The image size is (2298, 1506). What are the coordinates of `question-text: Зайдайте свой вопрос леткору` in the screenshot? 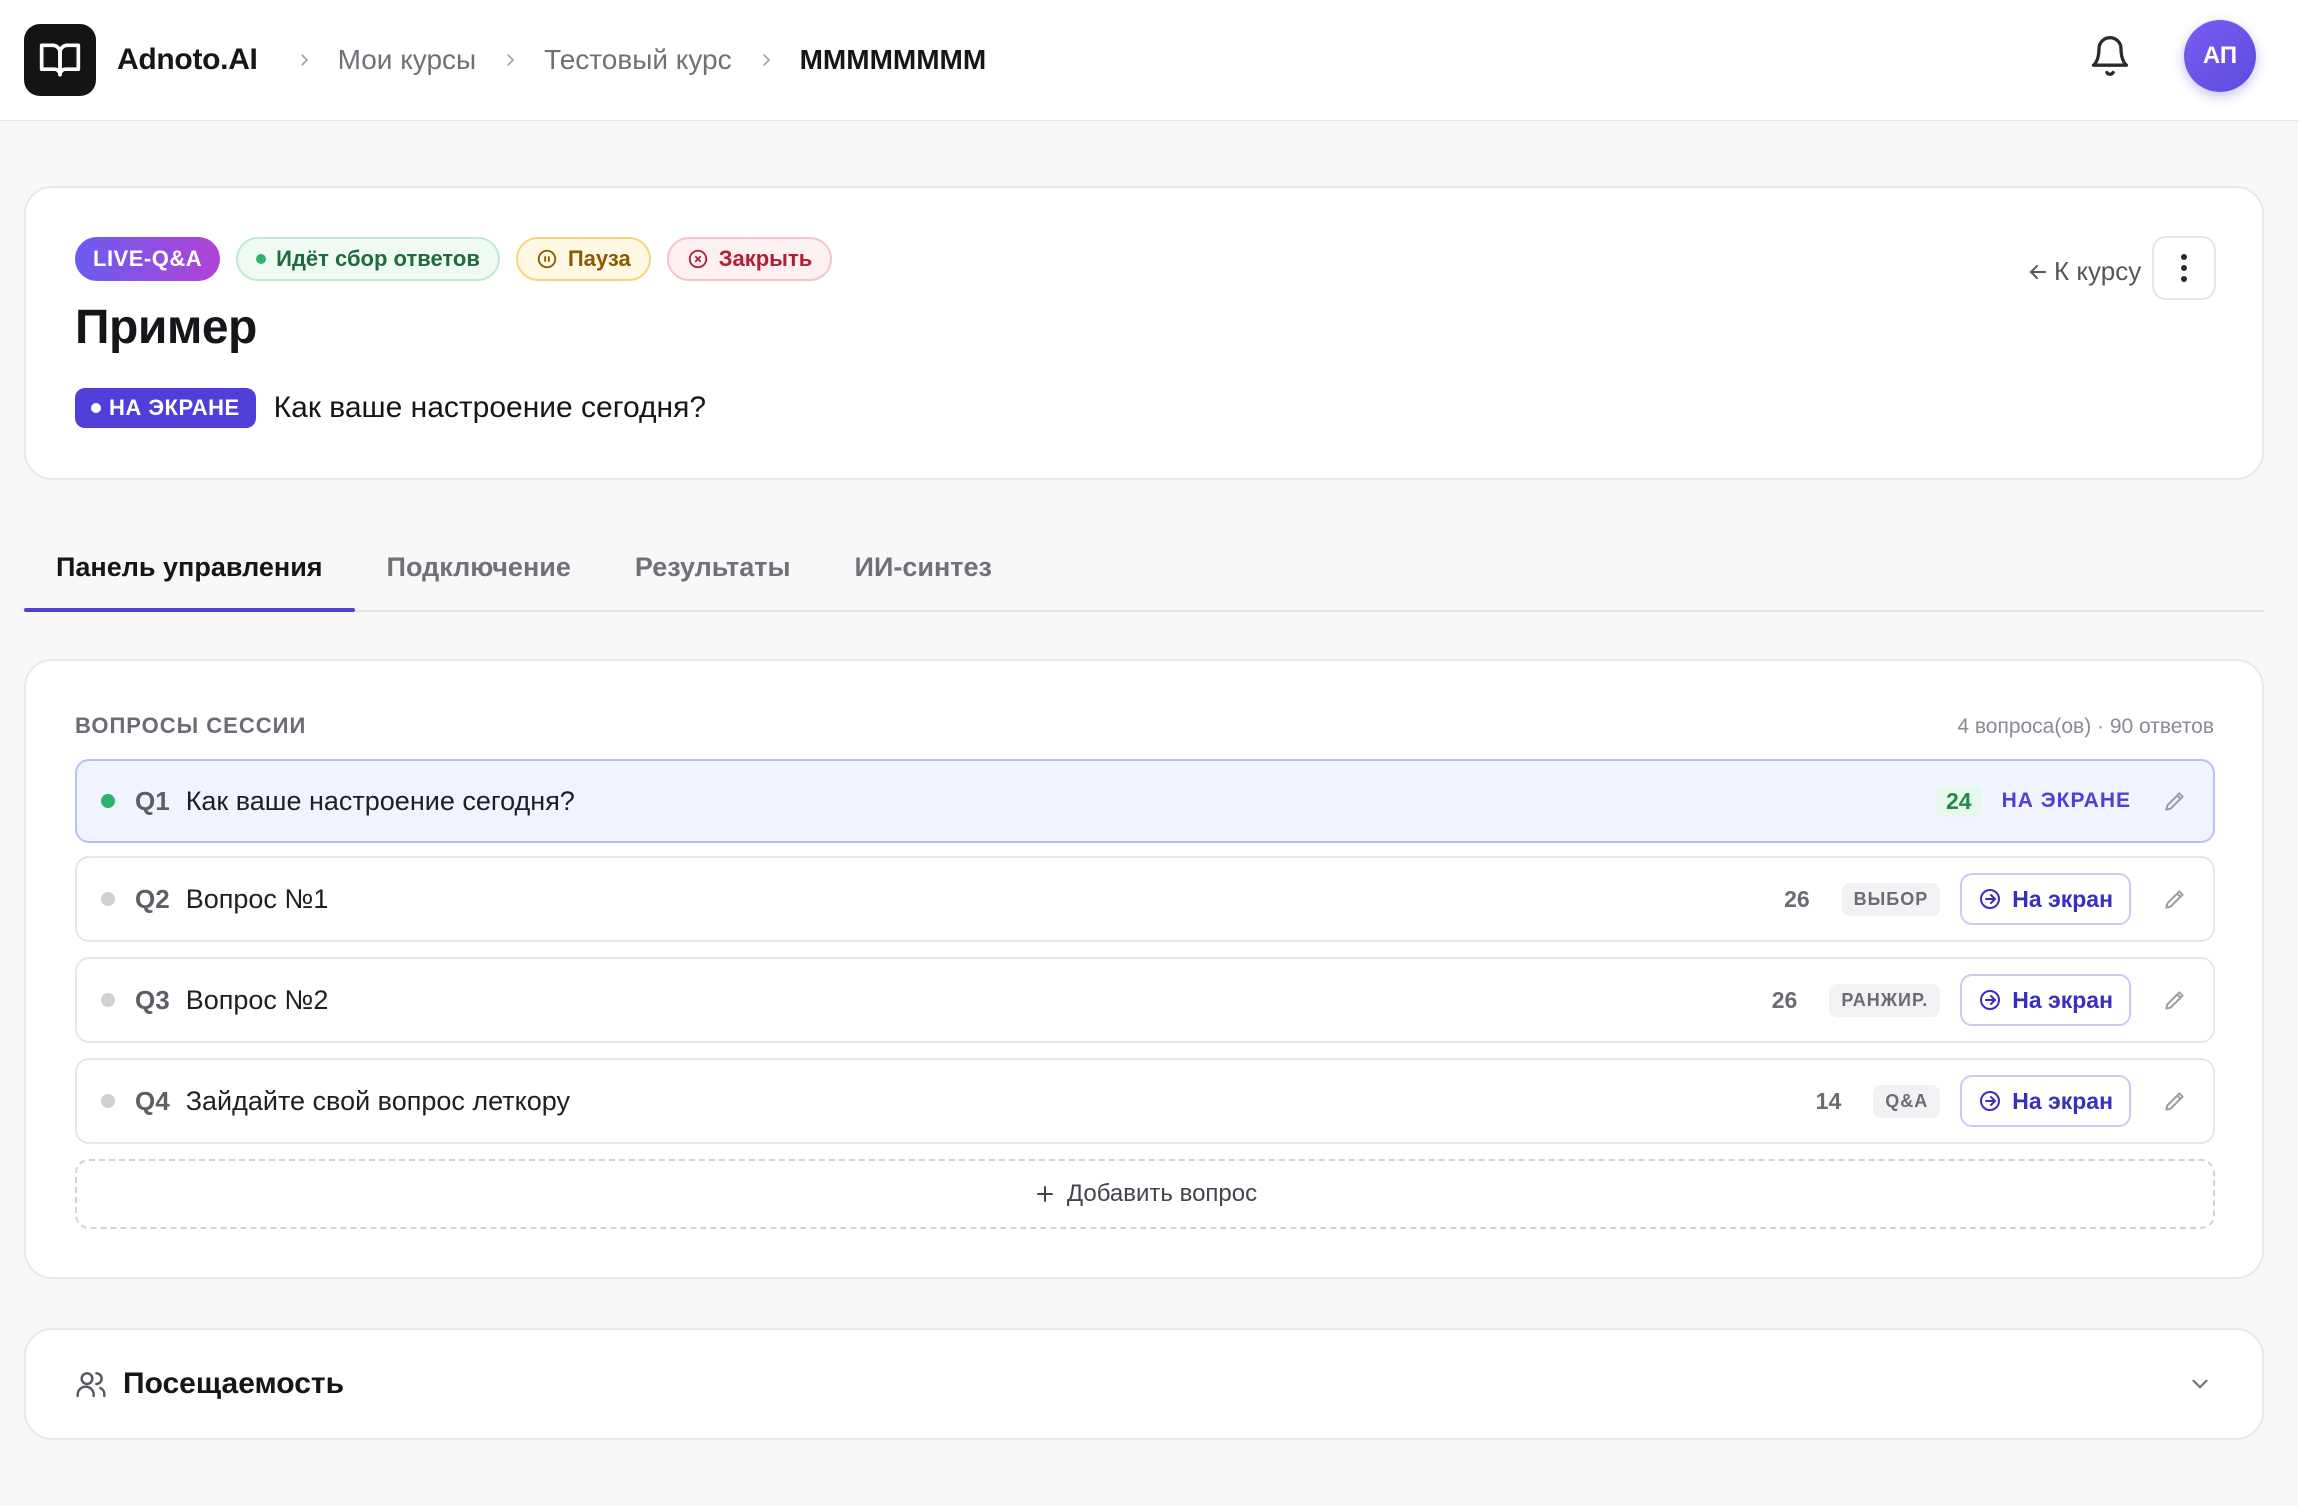 It's located at (377, 1100).